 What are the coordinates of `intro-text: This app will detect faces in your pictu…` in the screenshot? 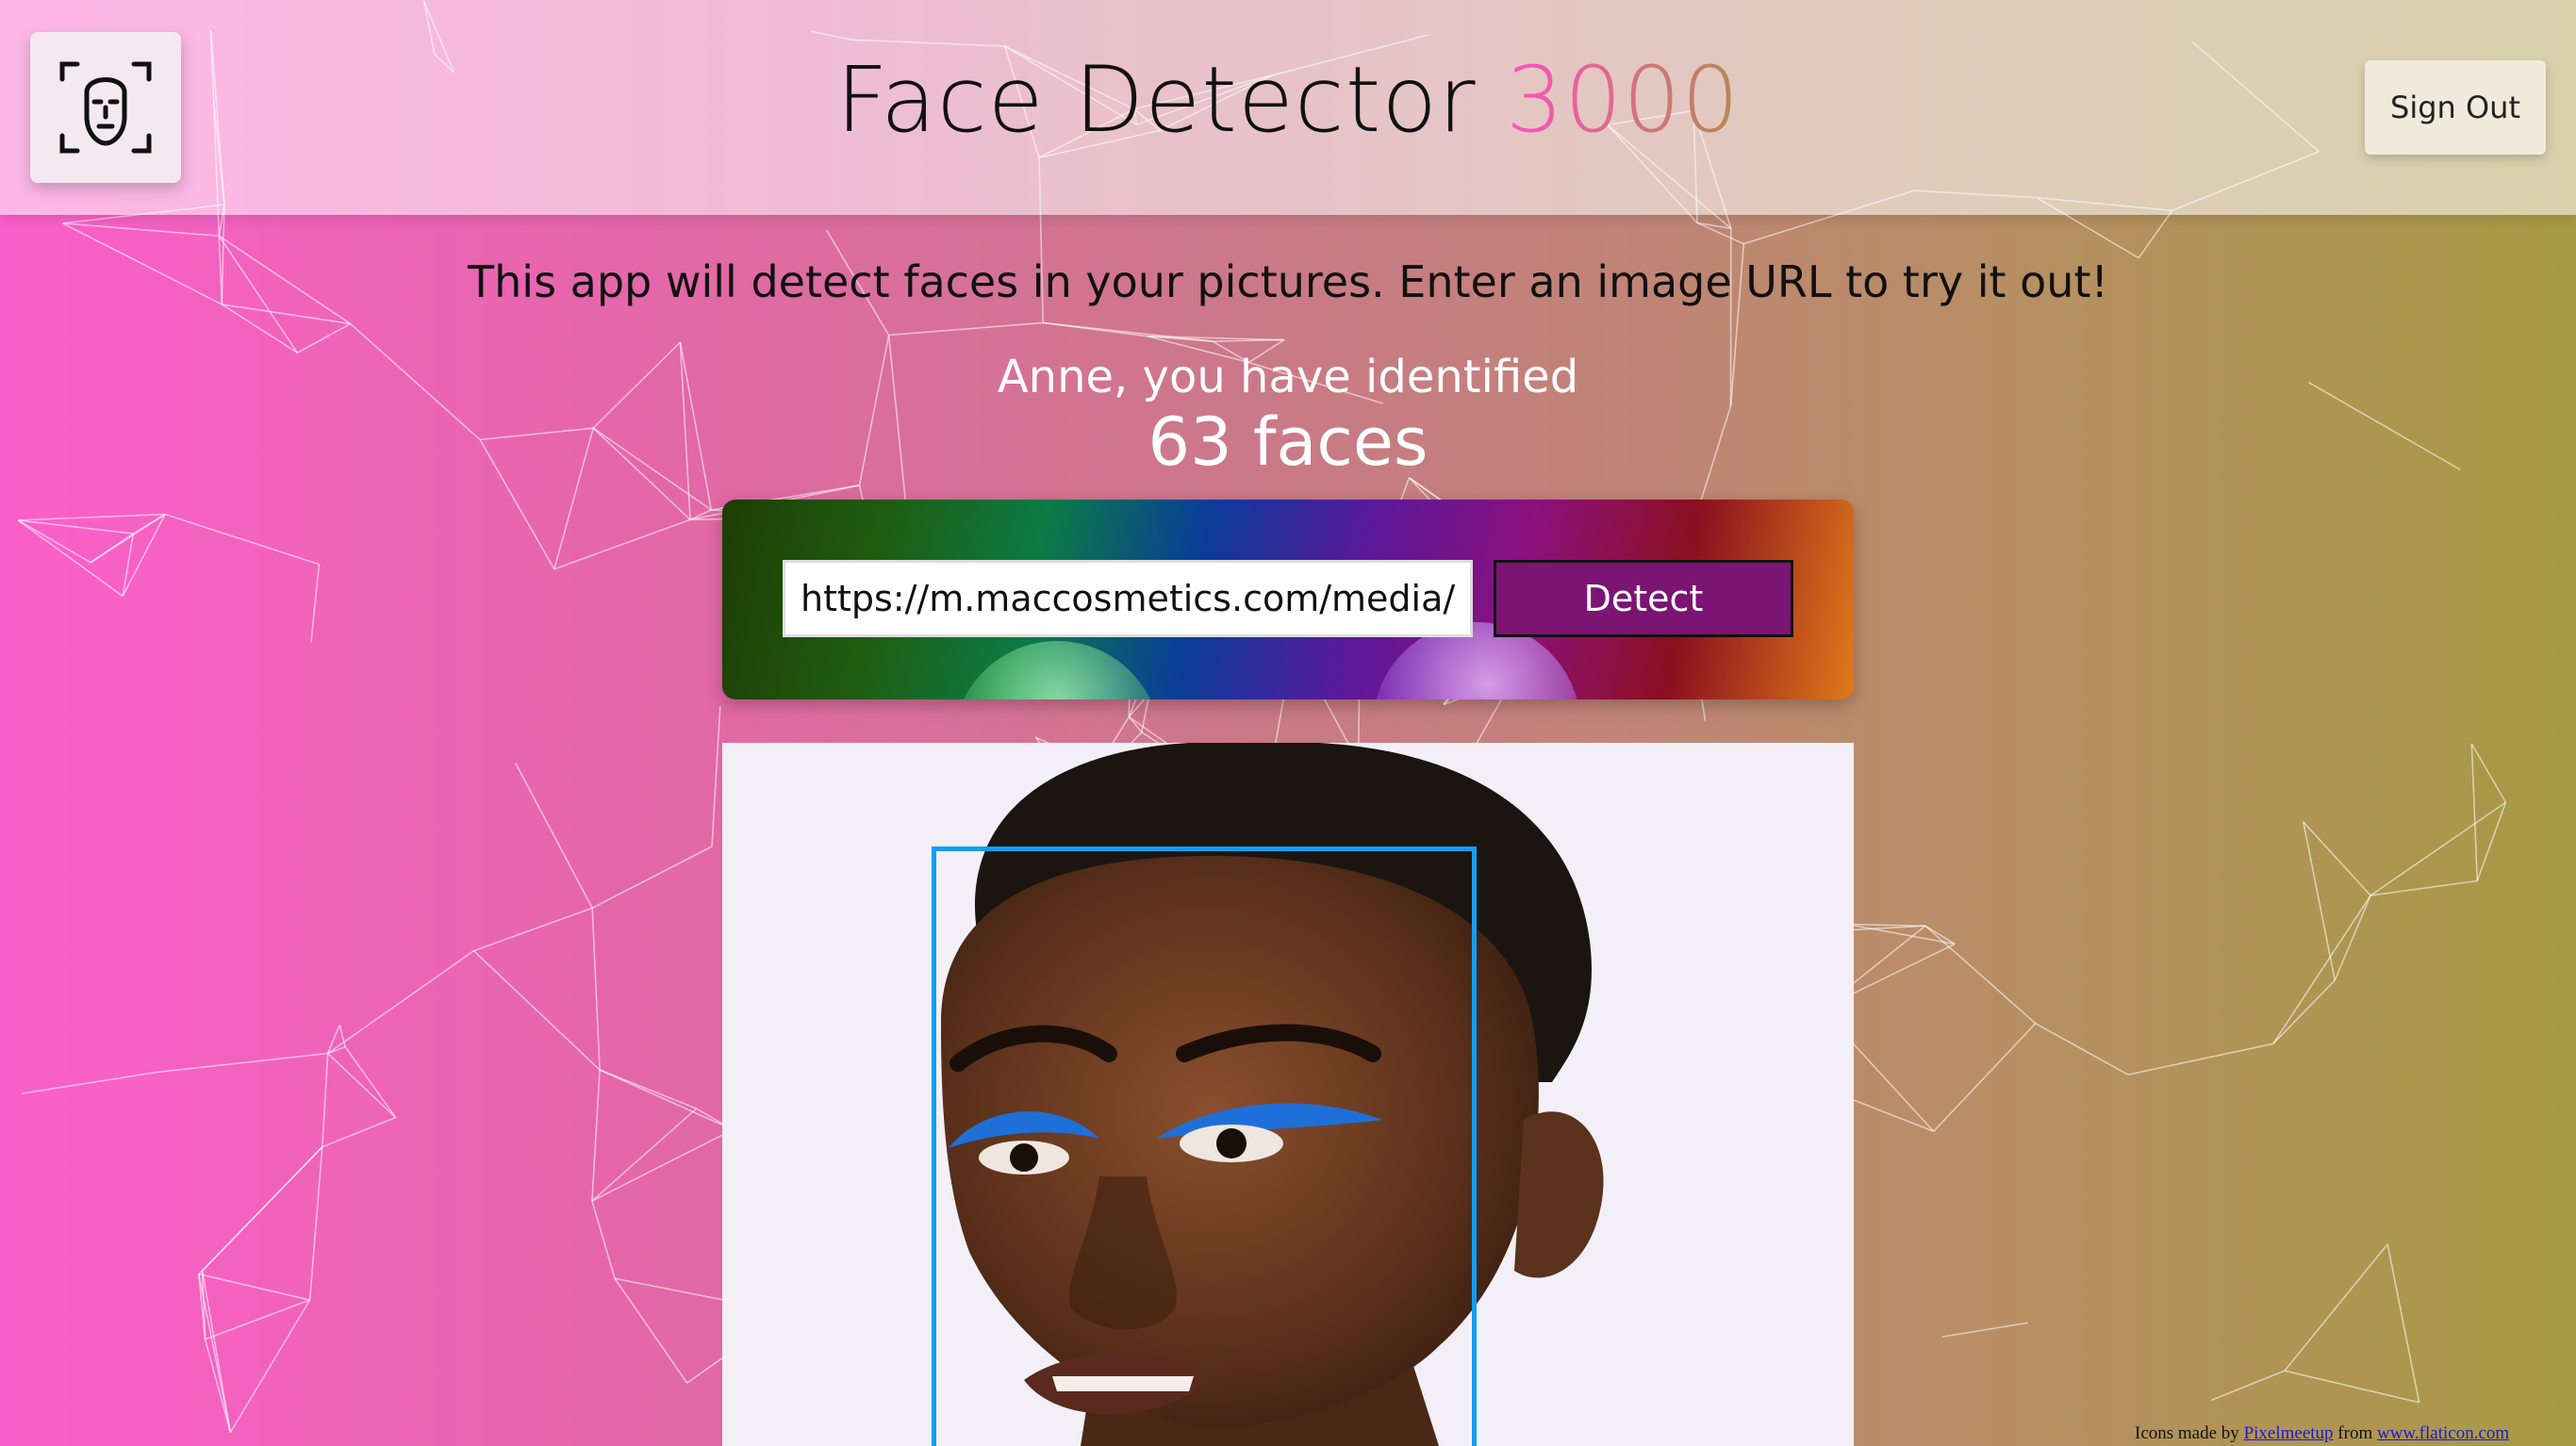 It's located at (1288, 281).